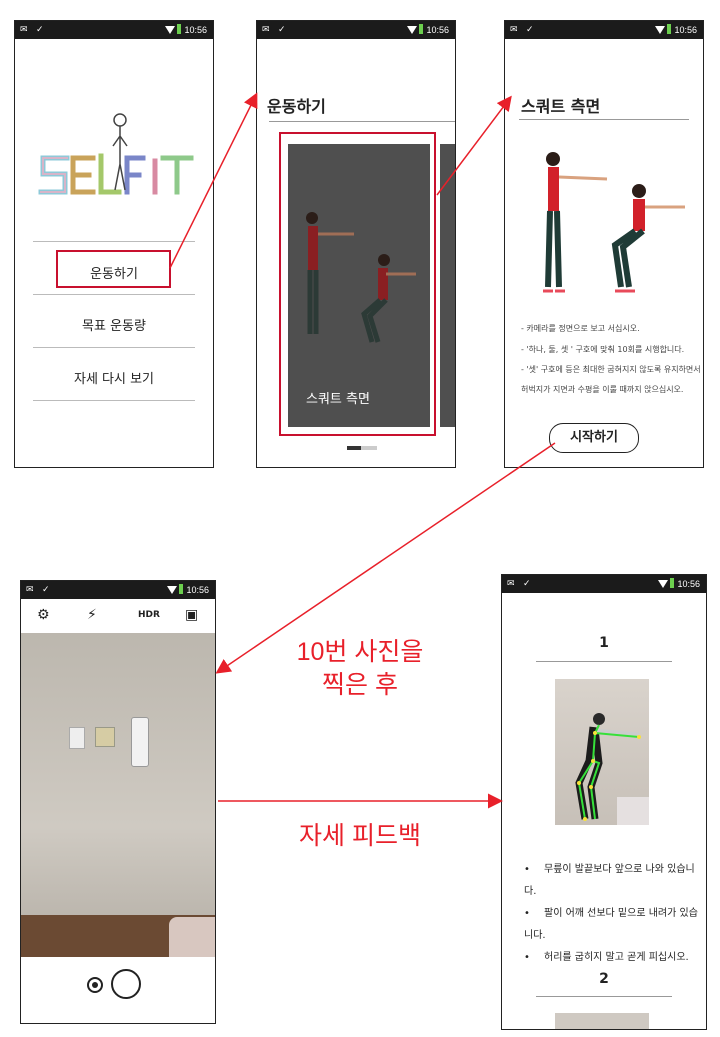  Describe the element at coordinates (116, 154) in the screenshot. I see `selfit-logo` at that location.